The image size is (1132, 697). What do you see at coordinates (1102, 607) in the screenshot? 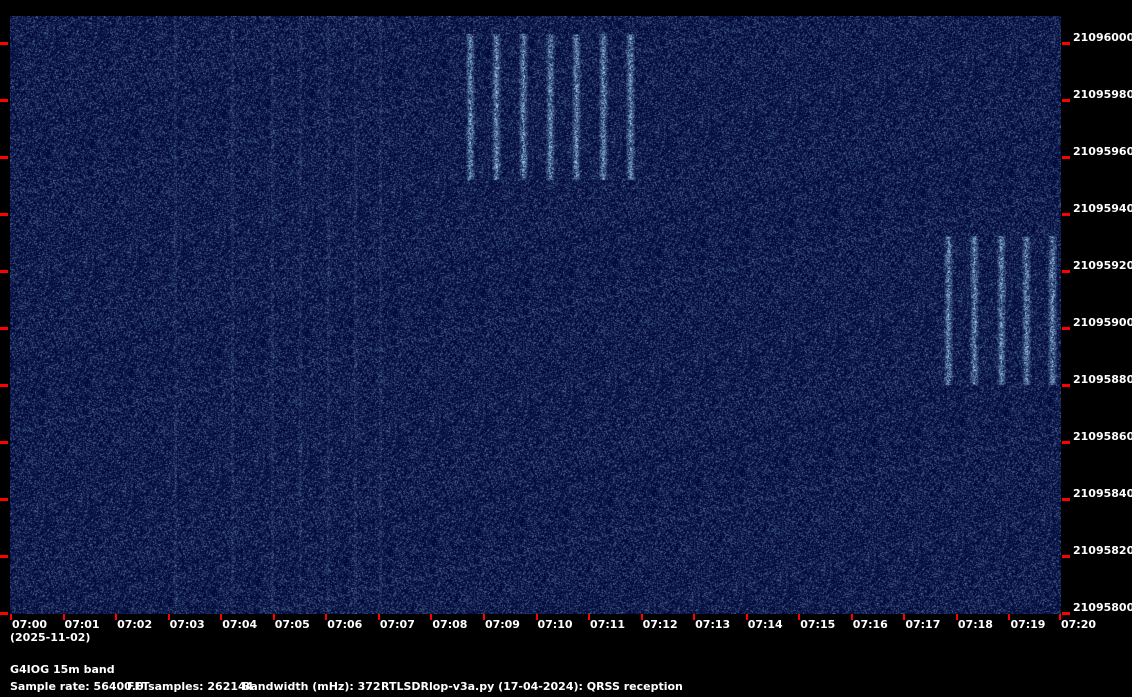
I see `y-tick-label: 21095800` at bounding box center [1102, 607].